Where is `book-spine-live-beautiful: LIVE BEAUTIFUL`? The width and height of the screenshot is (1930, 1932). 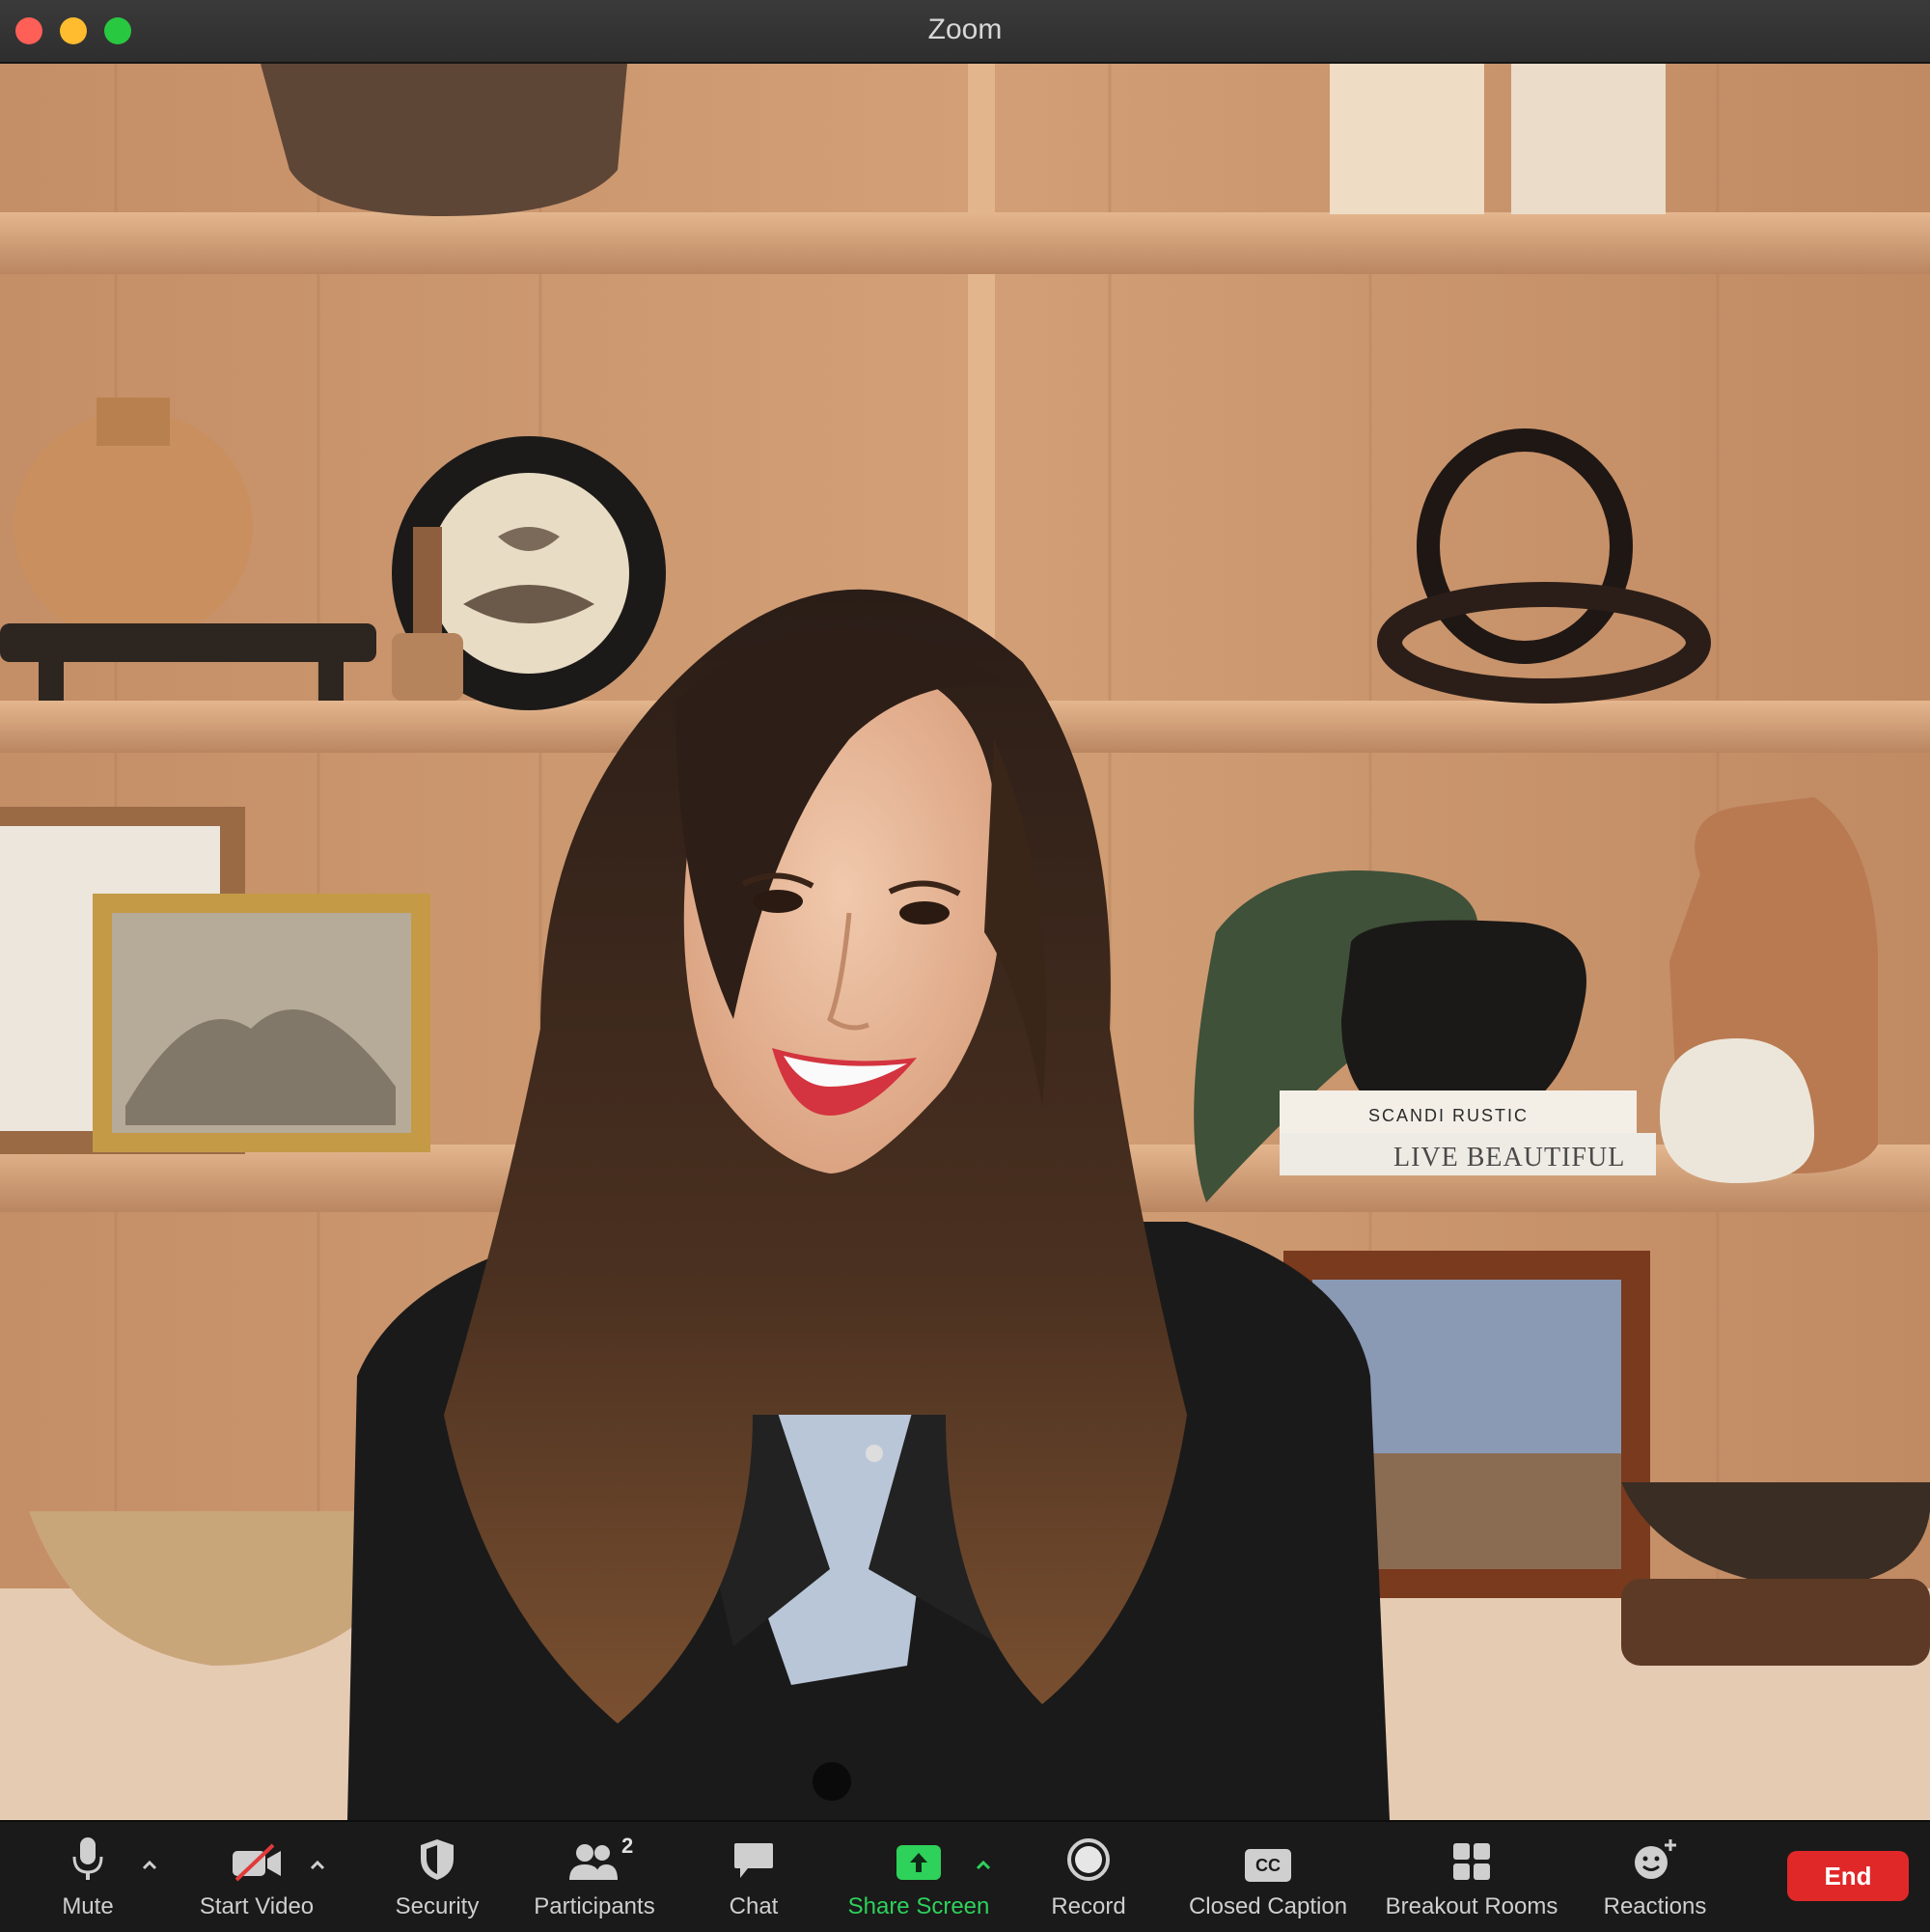 book-spine-live-beautiful: LIVE BEAUTIFUL is located at coordinates (1509, 1158).